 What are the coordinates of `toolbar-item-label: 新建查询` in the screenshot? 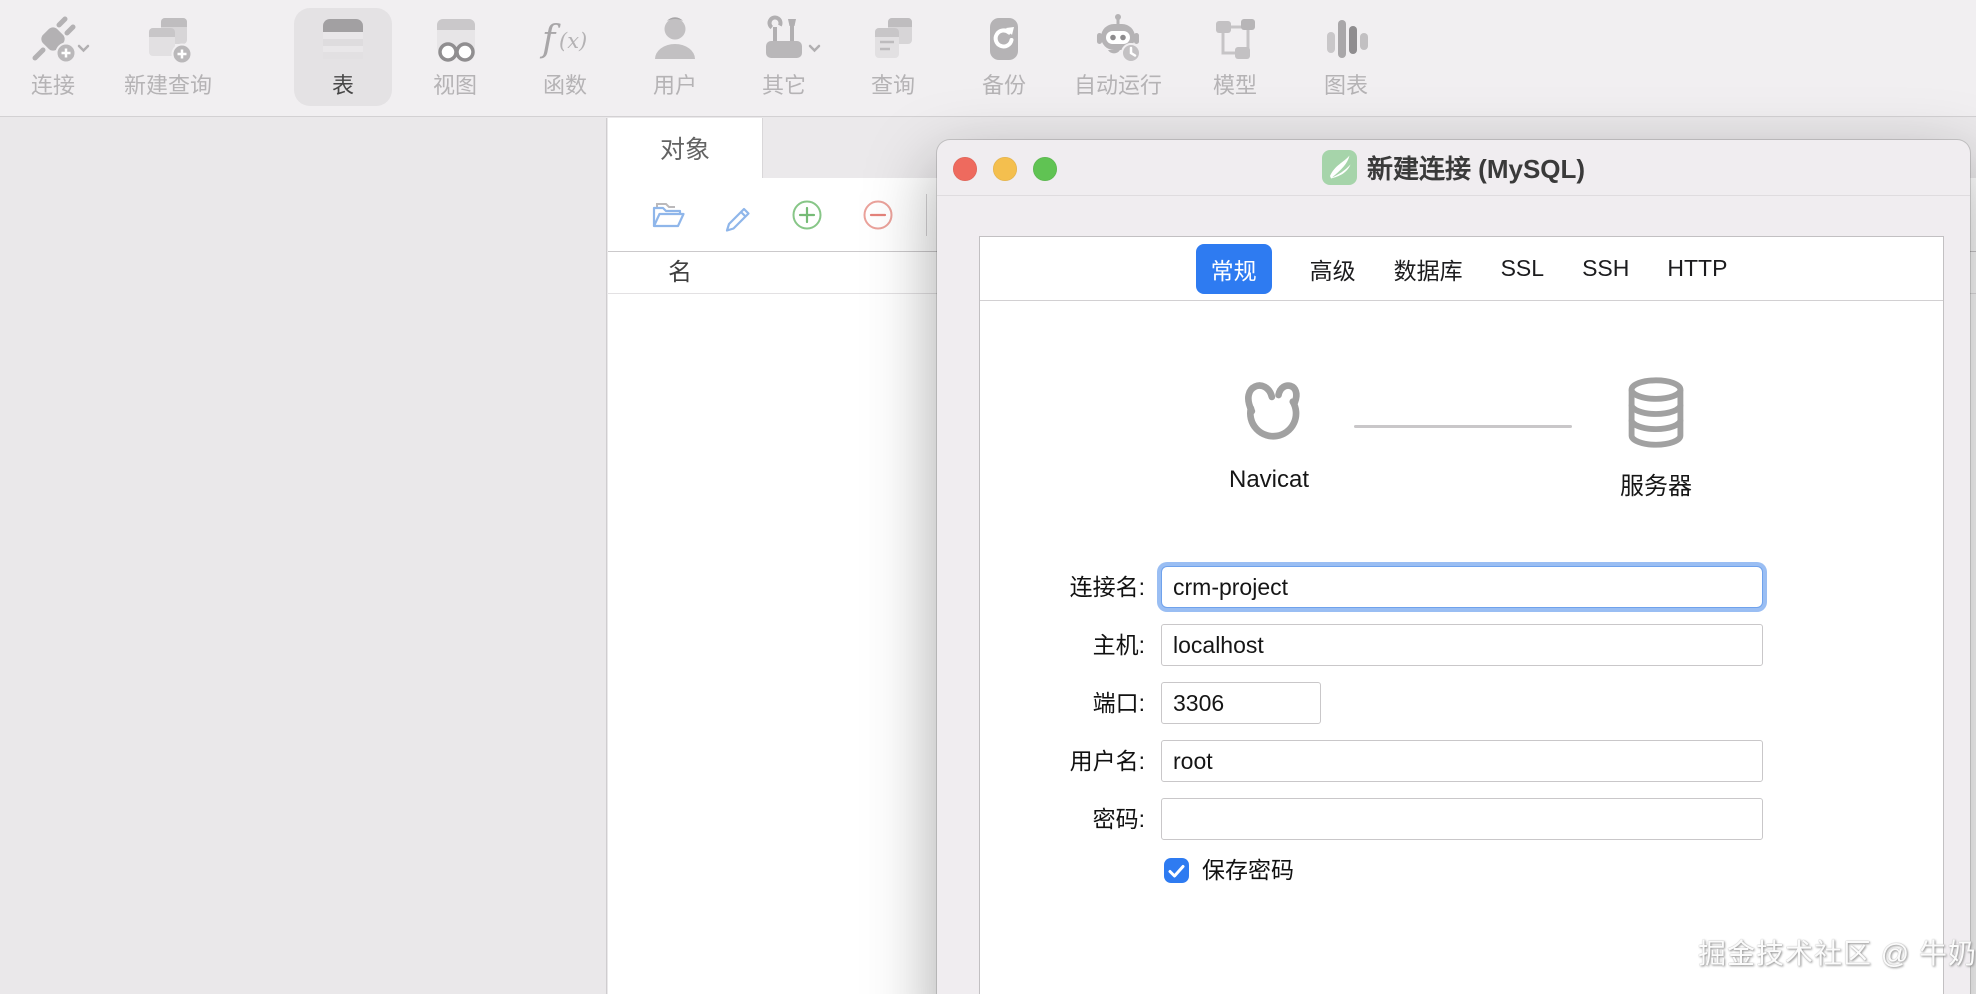 It's located at (168, 85).